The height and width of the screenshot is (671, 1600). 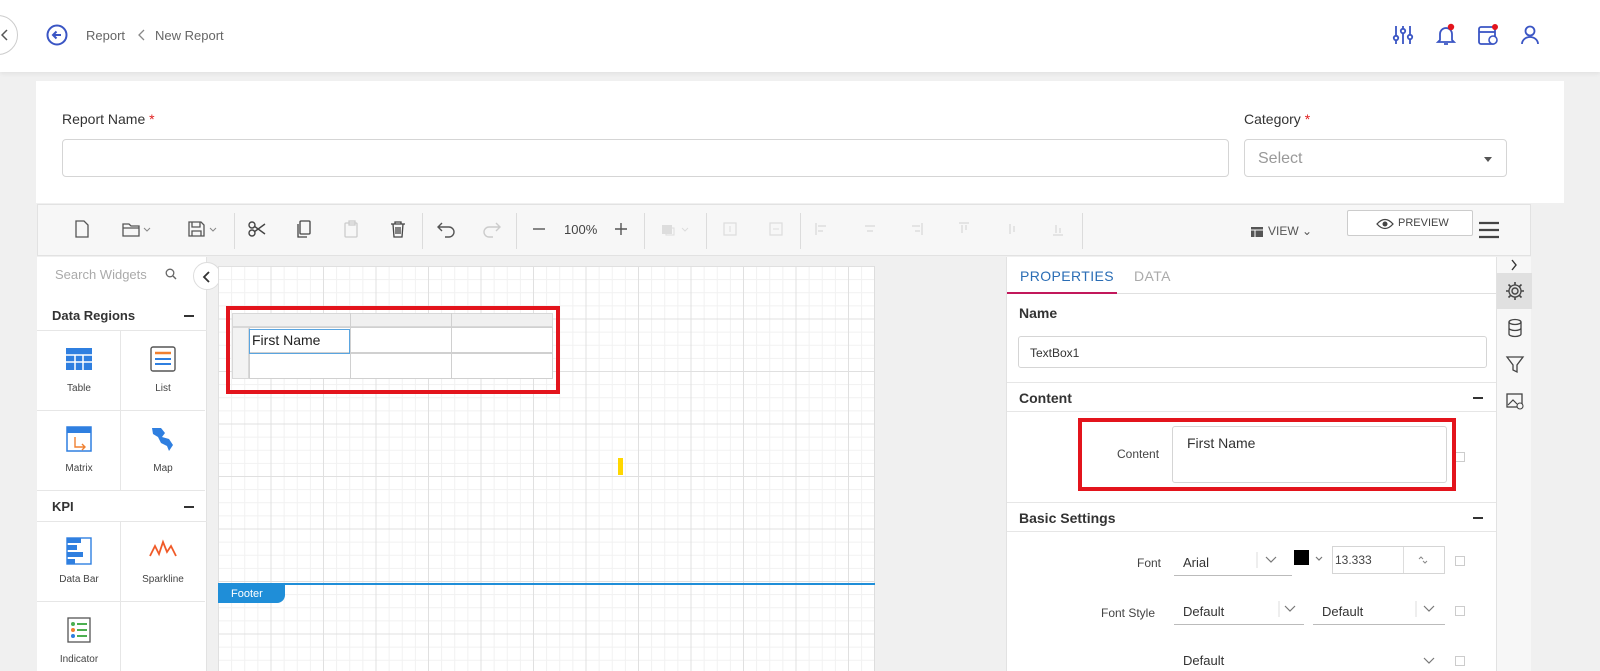 I want to click on align-center-icon, so click(x=870, y=229).